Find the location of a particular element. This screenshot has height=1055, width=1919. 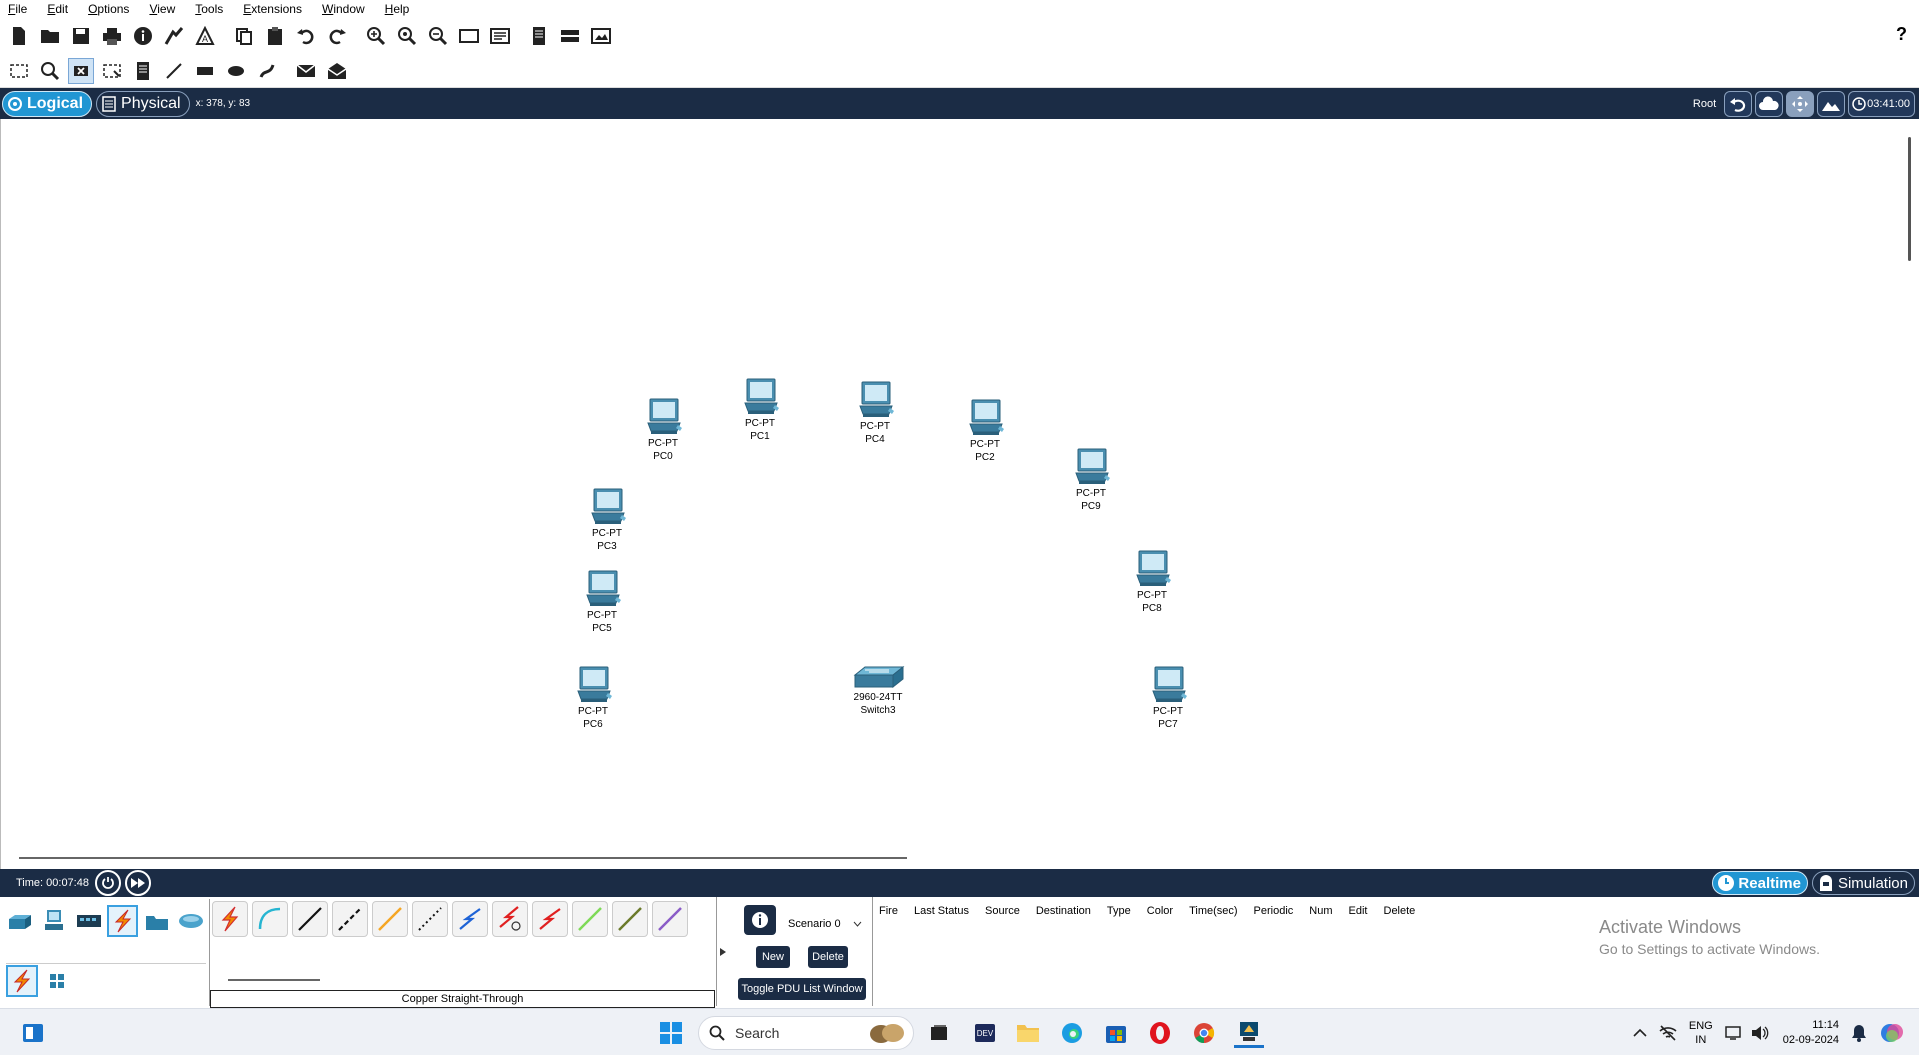

set-tiled-background-icon is located at coordinates (1831, 103).